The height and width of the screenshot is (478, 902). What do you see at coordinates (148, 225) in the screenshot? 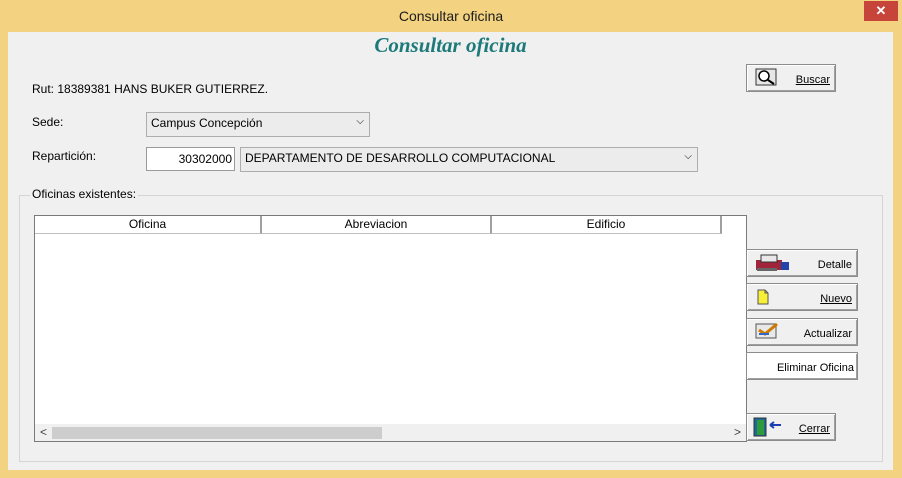
I see `column-header-oficina: Oficina` at bounding box center [148, 225].